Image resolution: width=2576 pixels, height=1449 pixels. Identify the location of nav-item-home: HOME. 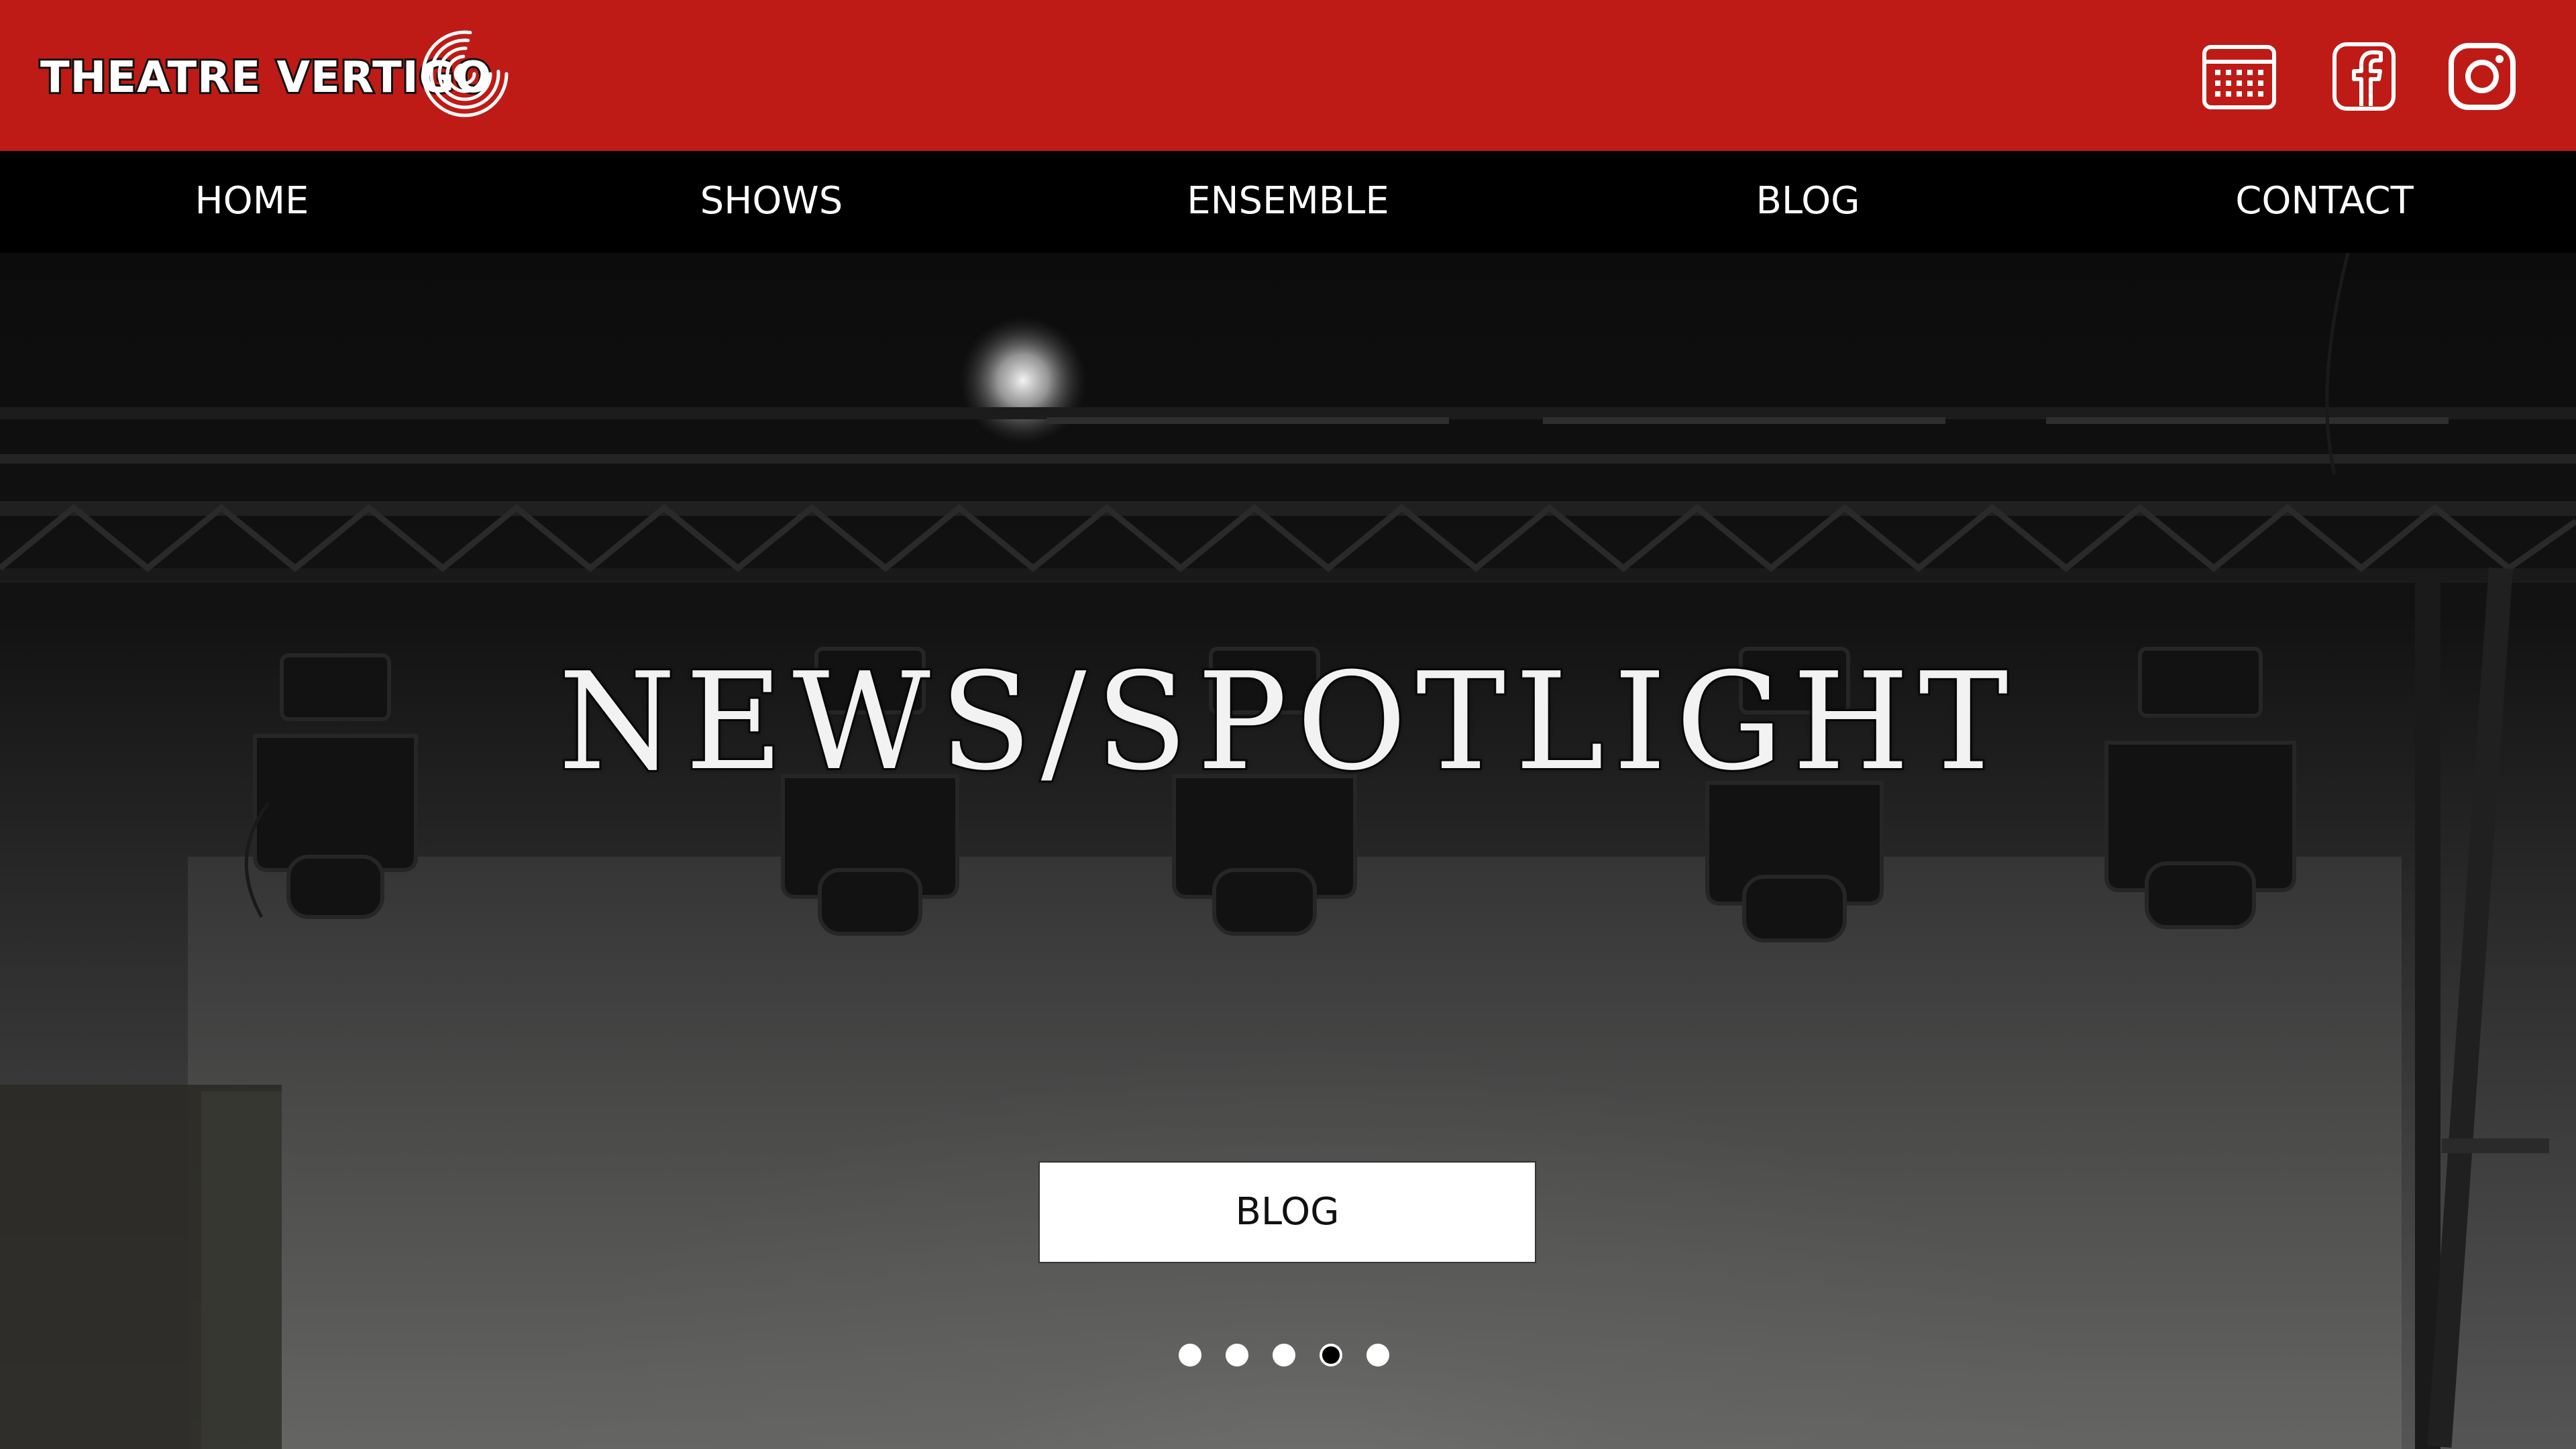
(252, 201).